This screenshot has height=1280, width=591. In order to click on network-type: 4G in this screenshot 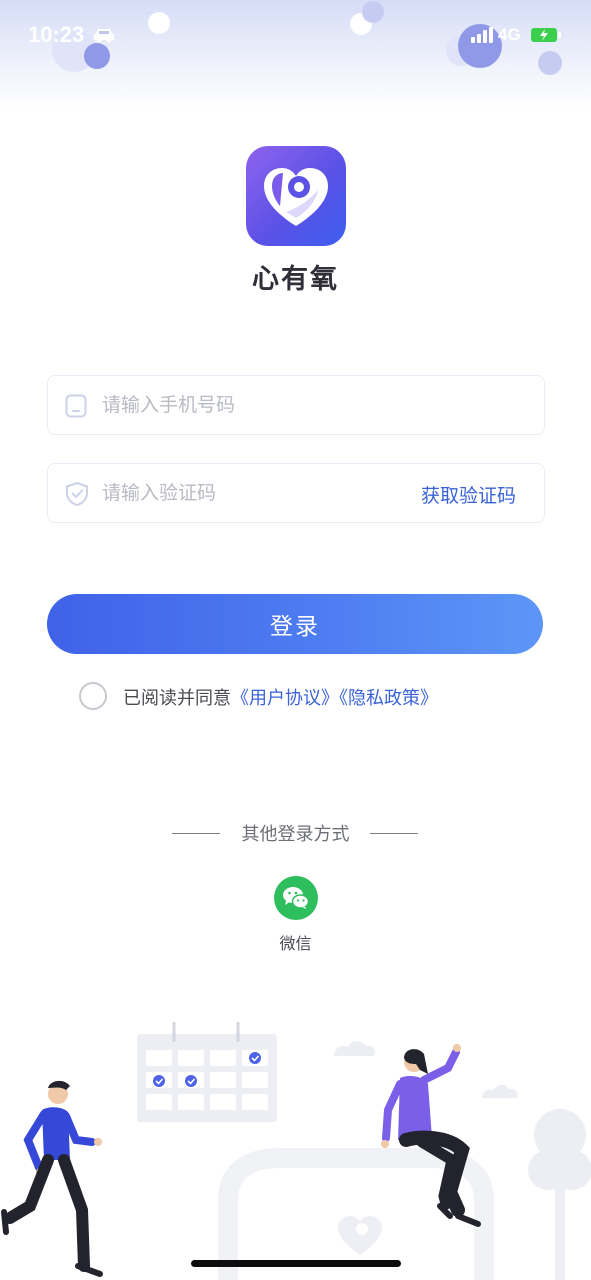, I will do `click(509, 34)`.